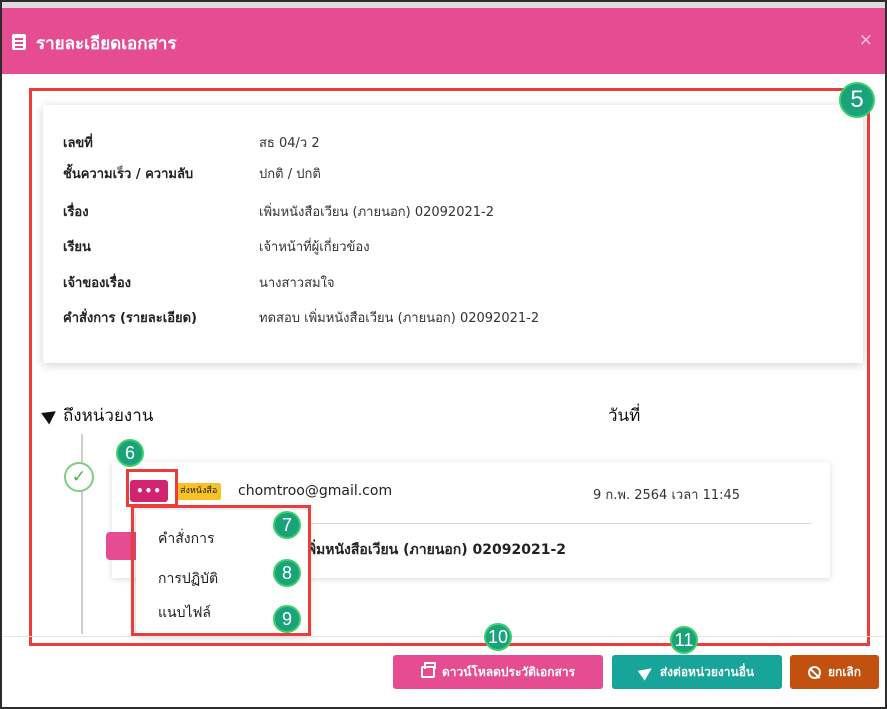  I want to click on forward-button: ส่งต่อหน่วยงานอื่น, so click(697, 672).